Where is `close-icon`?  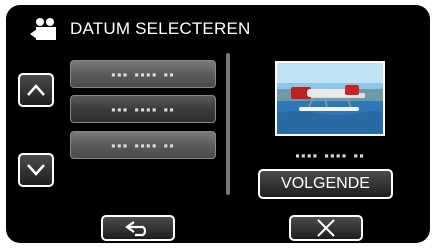 close-icon is located at coordinates (326, 228).